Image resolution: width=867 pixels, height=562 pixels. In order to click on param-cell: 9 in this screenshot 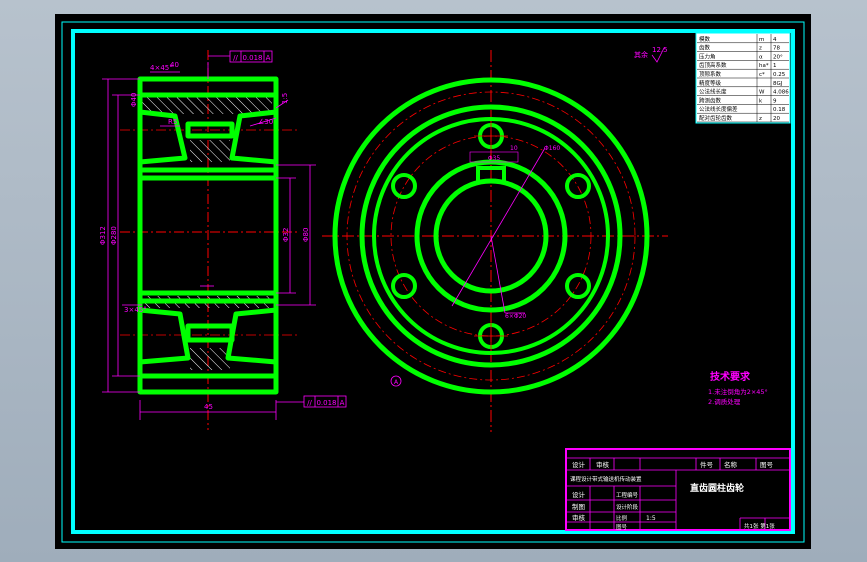, I will do `click(775, 101)`.